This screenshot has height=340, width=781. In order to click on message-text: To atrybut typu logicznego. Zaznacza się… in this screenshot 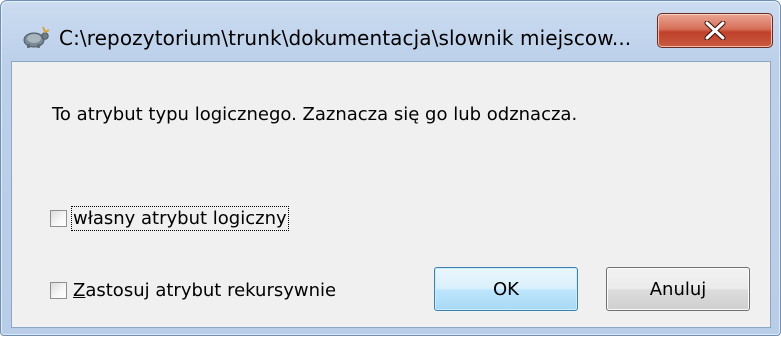, I will do `click(315, 114)`.